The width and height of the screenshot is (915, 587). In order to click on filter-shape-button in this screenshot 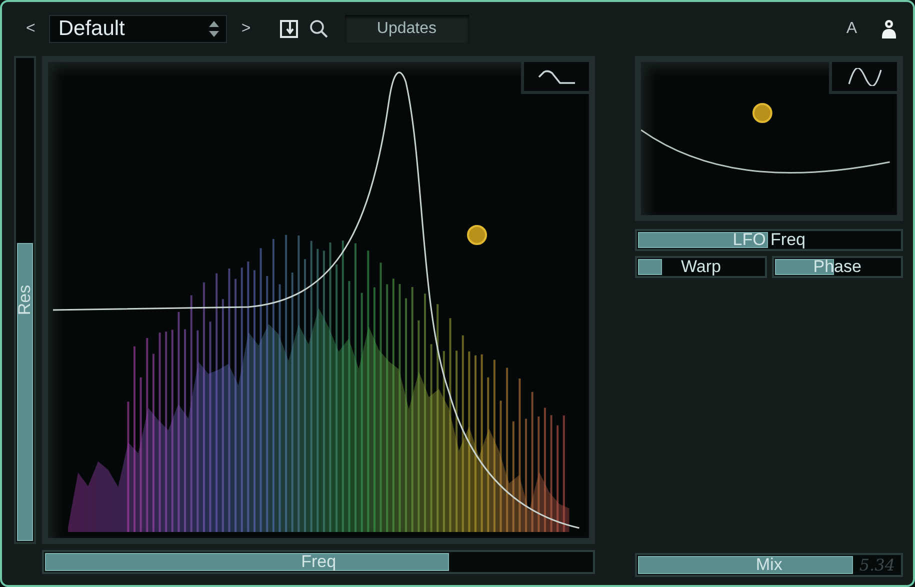, I will do `click(555, 78)`.